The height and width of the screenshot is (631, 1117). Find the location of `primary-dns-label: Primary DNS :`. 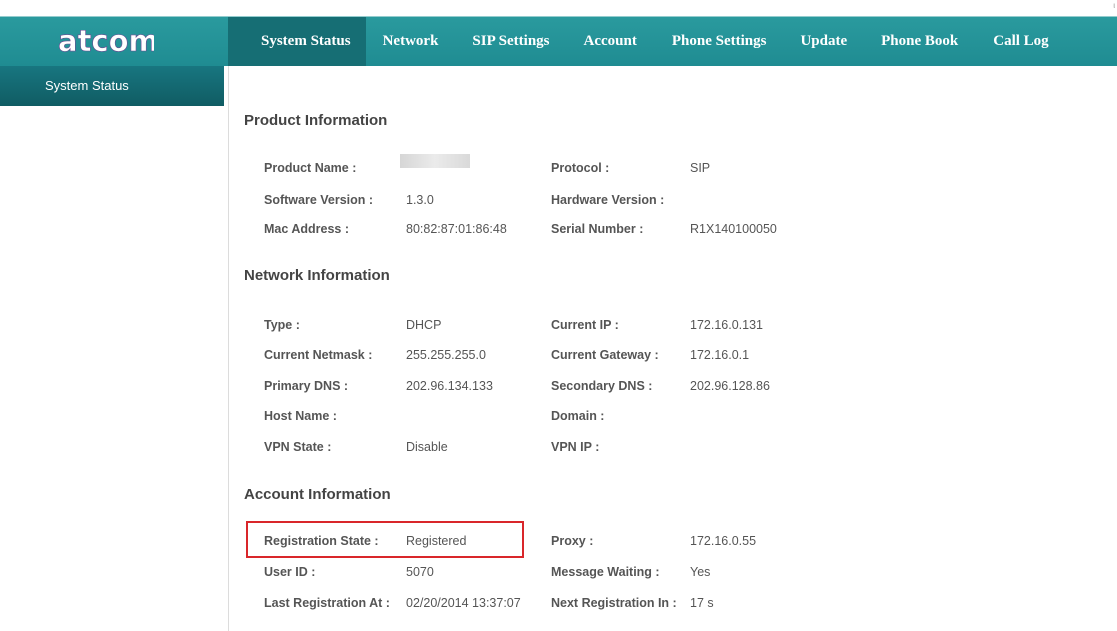

primary-dns-label: Primary DNS : is located at coordinates (306, 386).